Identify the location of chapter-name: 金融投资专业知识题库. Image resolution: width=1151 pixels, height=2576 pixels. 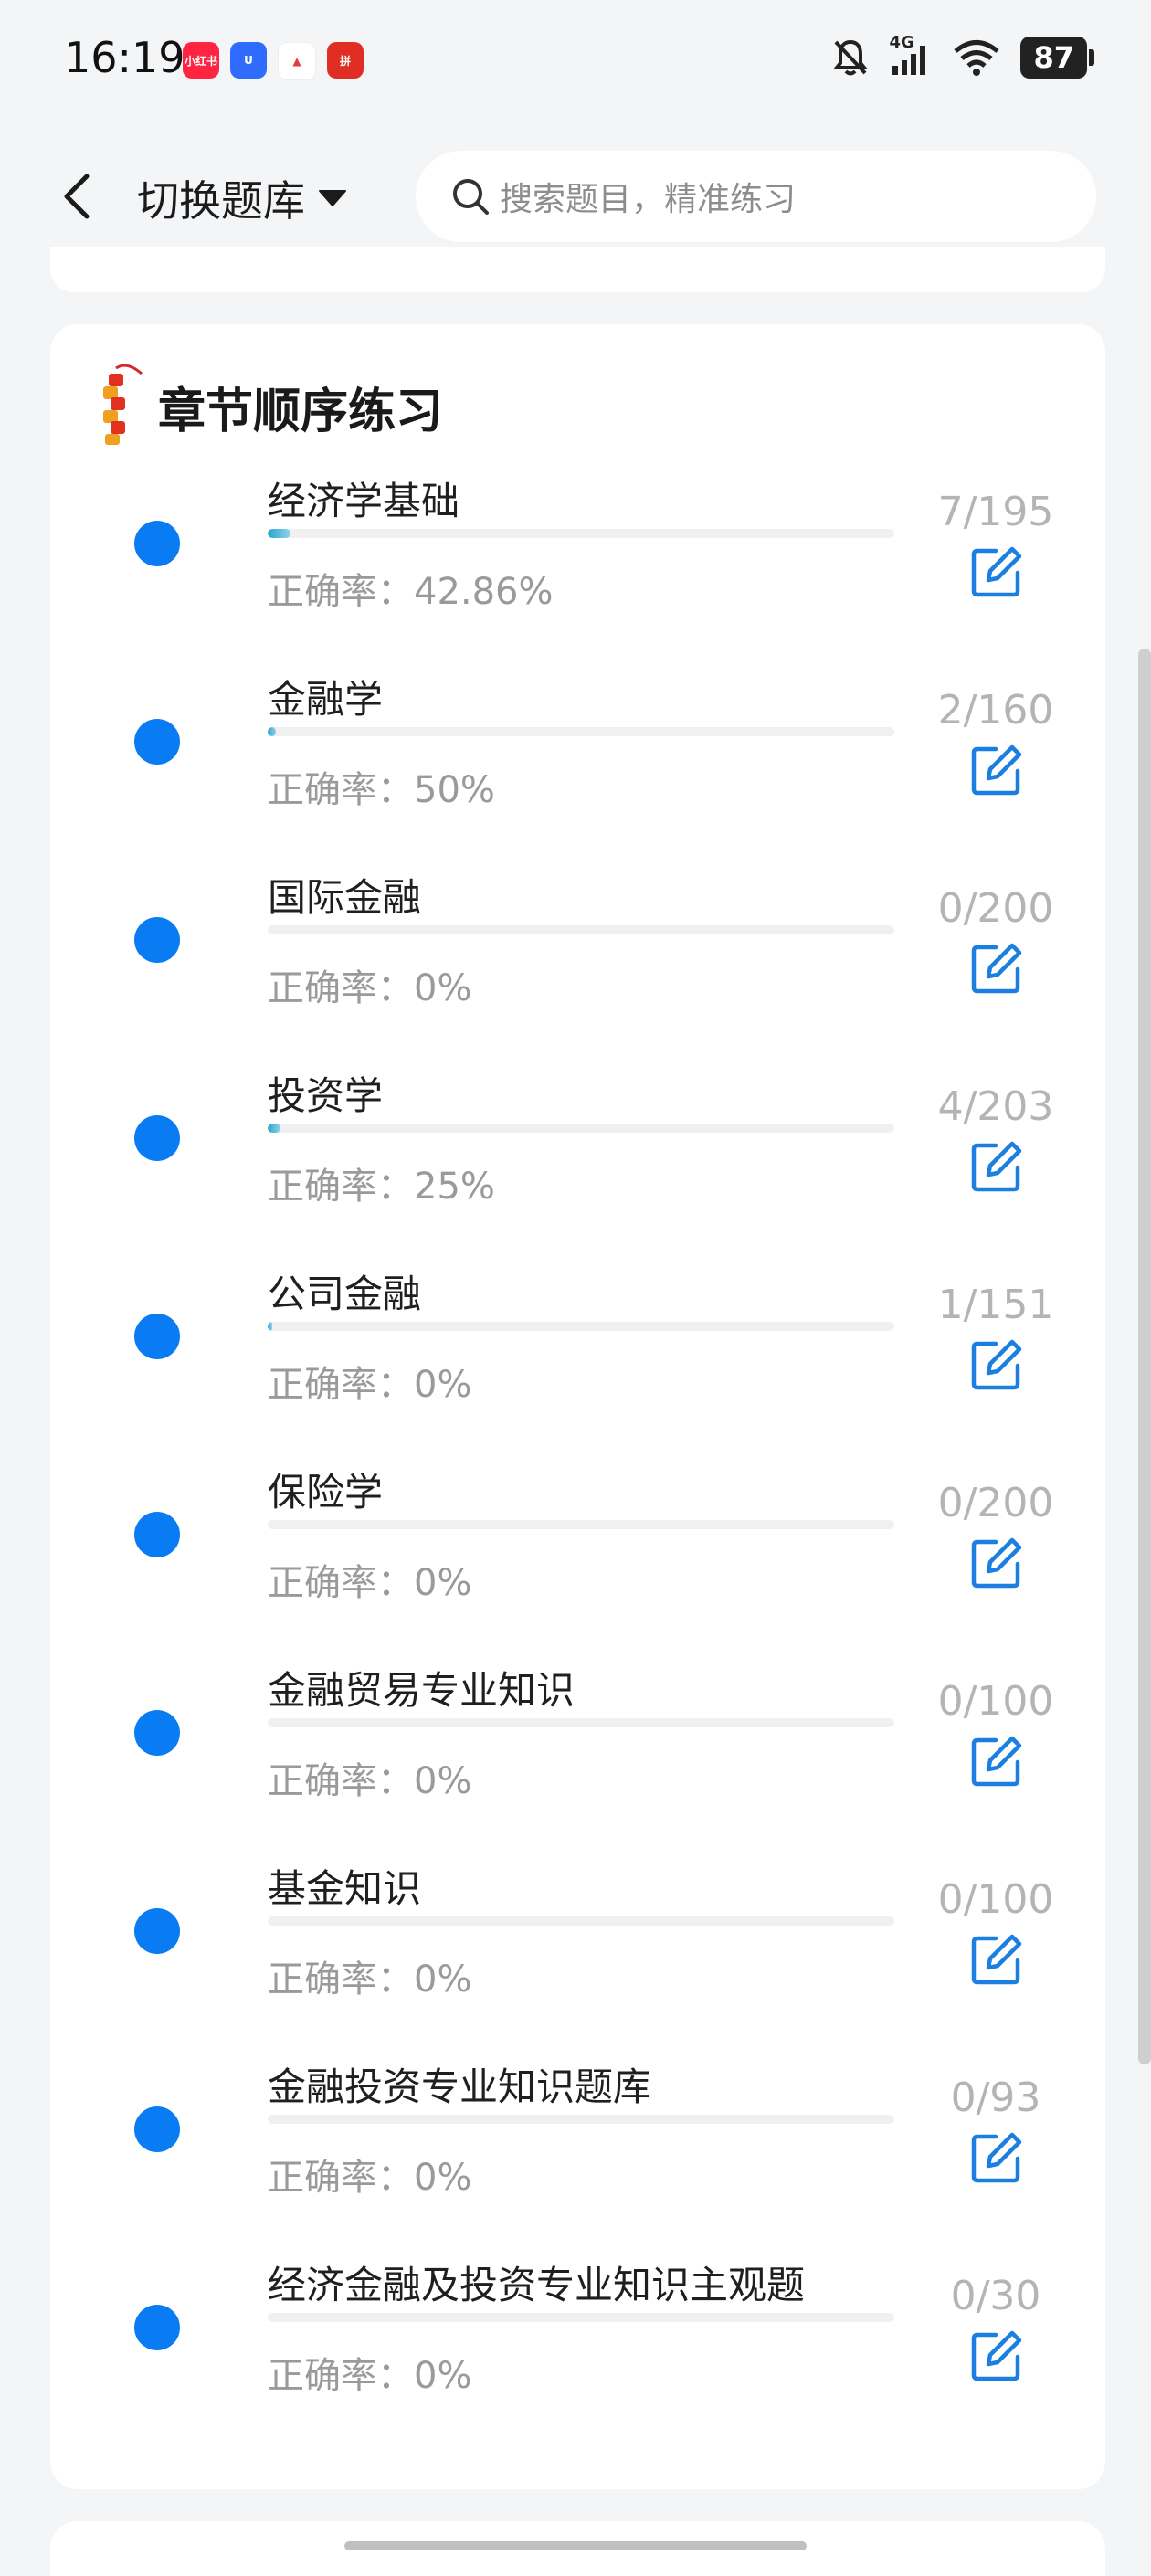
(460, 2086).